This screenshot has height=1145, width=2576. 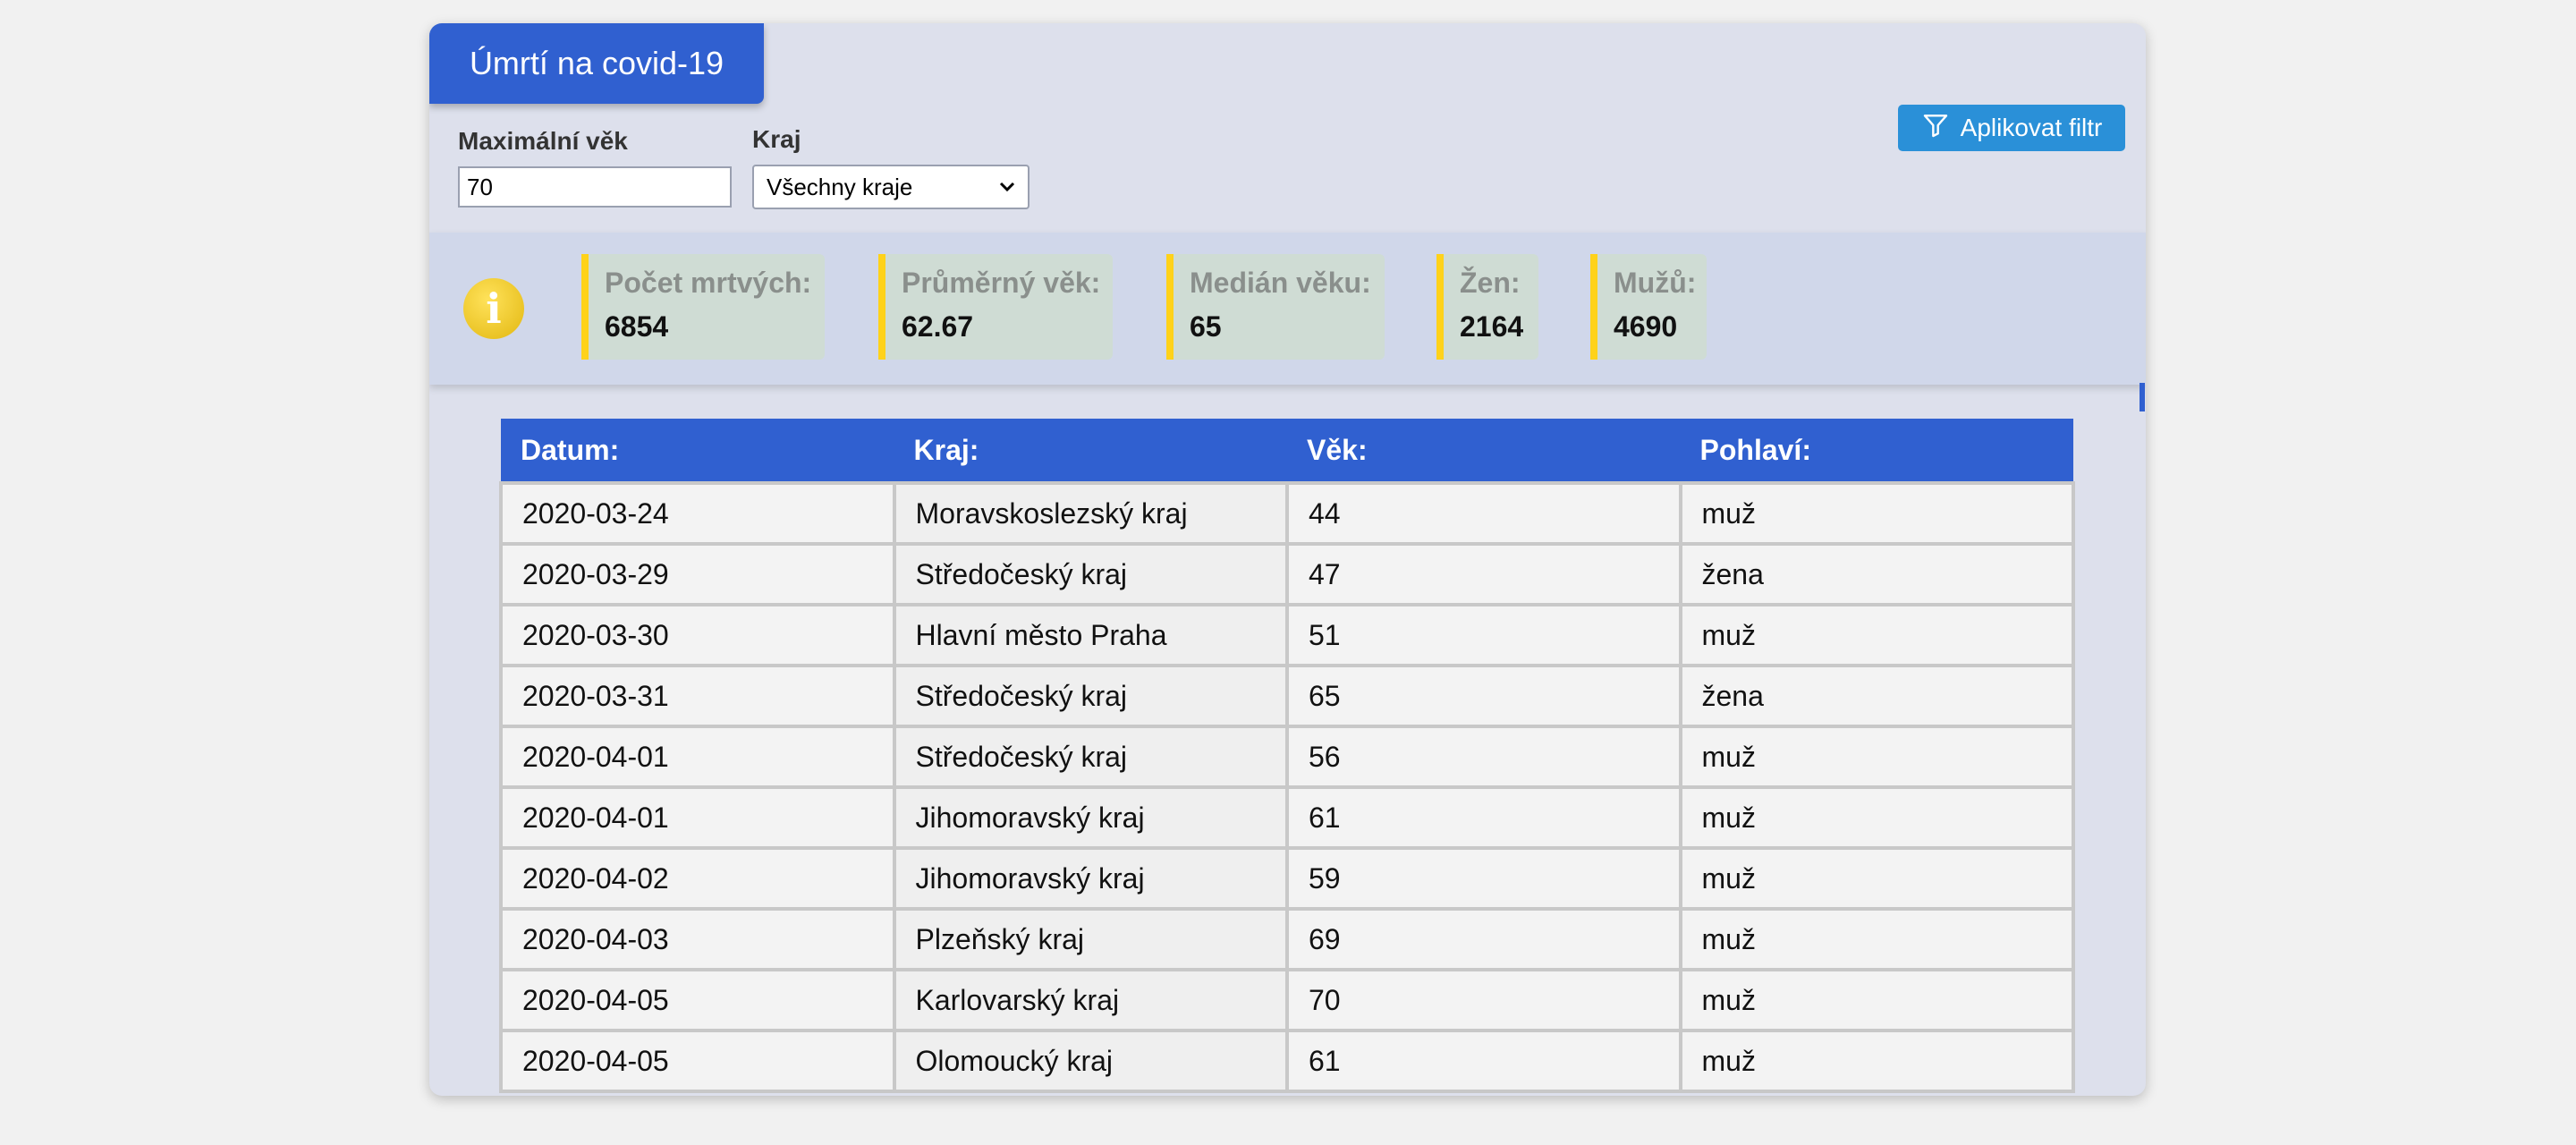 I want to click on stat-women-value: 2164, so click(x=1492, y=326).